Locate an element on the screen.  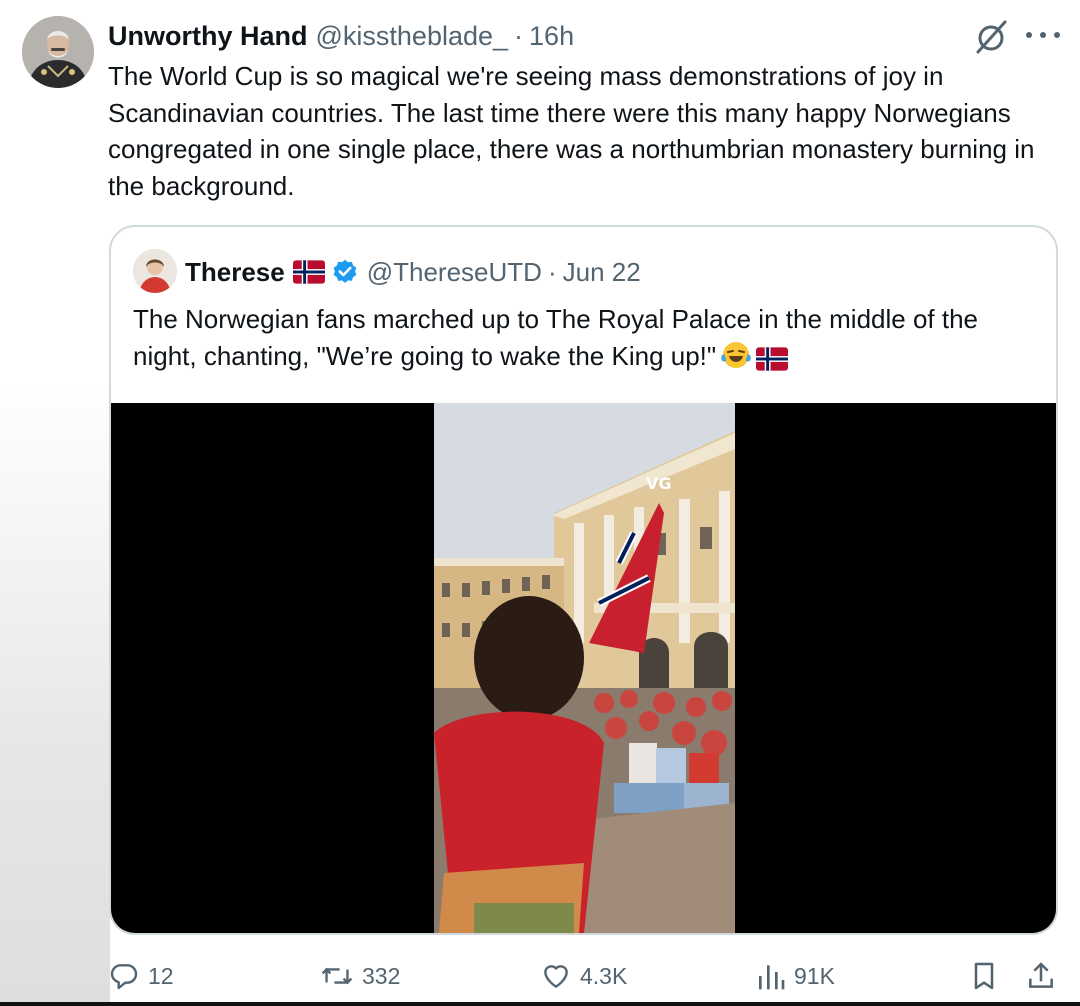
like-button: 4.3K is located at coordinates (583, 976).